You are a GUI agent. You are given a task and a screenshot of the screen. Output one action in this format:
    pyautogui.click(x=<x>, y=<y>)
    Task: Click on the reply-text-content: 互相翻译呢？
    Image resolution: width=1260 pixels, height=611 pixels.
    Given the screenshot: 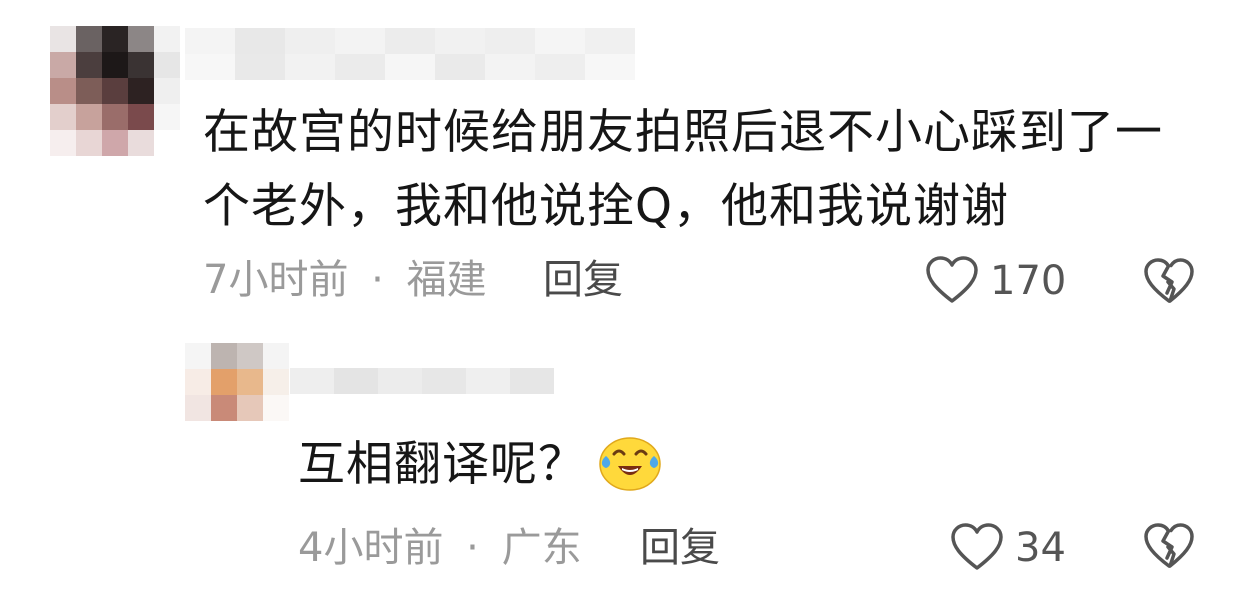 What is the action you would take?
    pyautogui.click(x=442, y=464)
    